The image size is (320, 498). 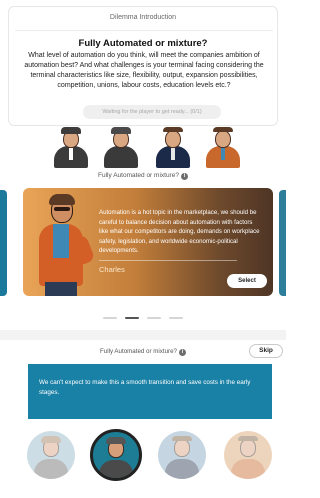 I want to click on card-author: Charles, so click(x=112, y=269).